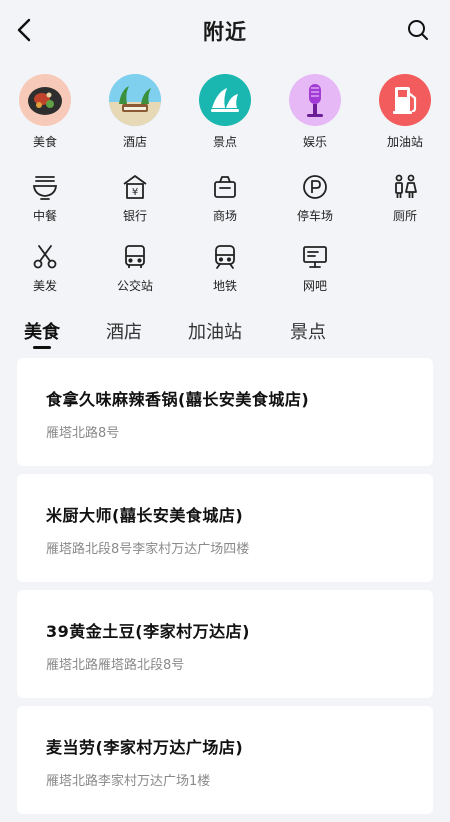 The height and width of the screenshot is (822, 450). I want to click on place-address: 雁塔北路雁塔路北段8号, so click(115, 665).